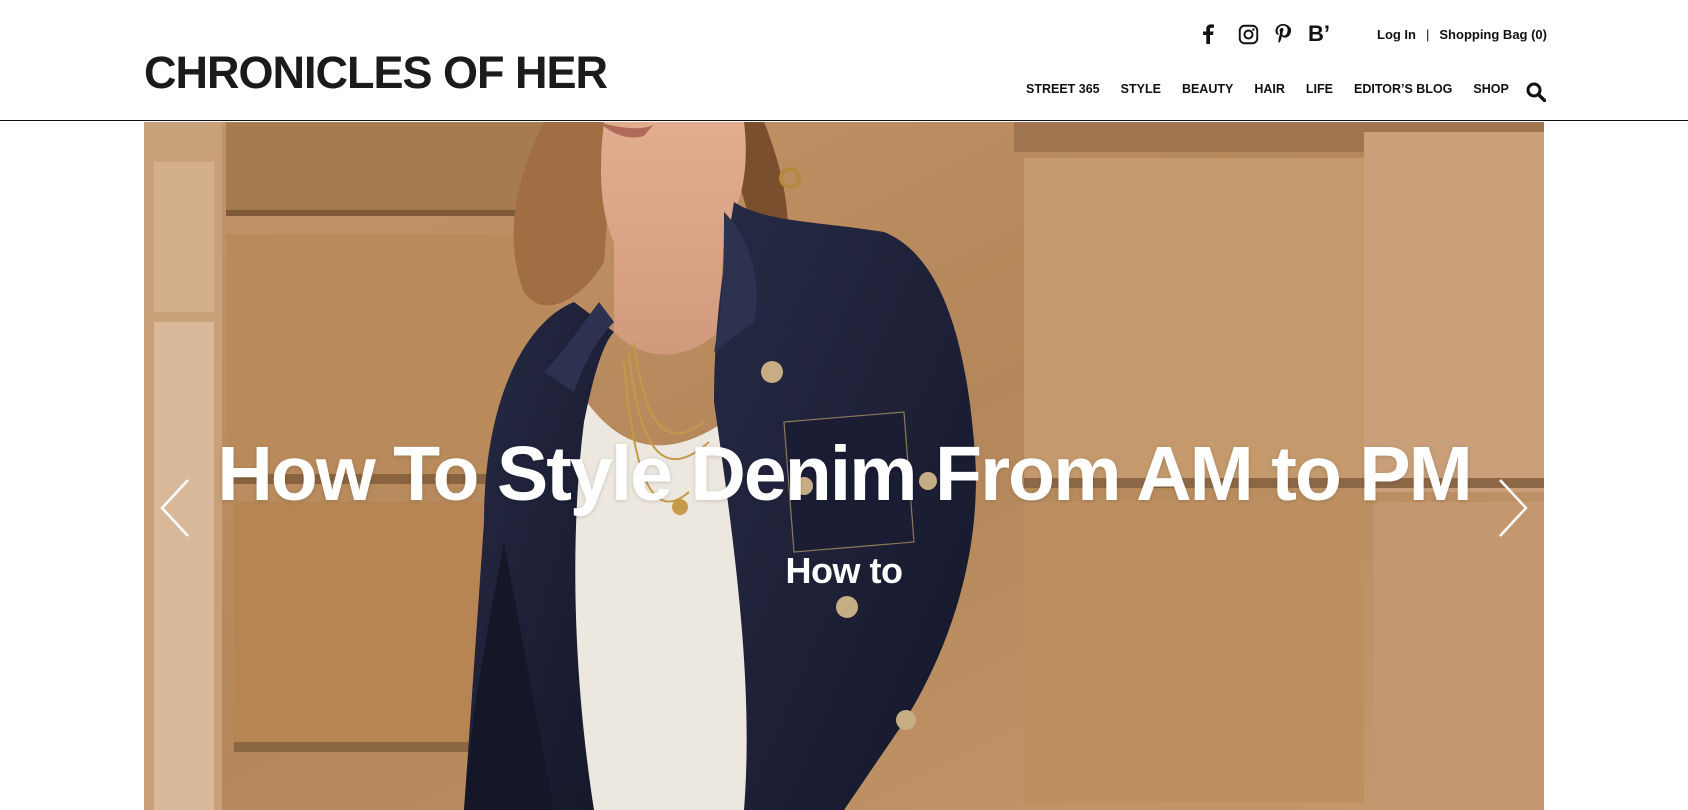 This screenshot has height=810, width=1688. Describe the element at coordinates (1063, 89) in the screenshot. I see `nav-item-street-365: STREET 365` at that location.